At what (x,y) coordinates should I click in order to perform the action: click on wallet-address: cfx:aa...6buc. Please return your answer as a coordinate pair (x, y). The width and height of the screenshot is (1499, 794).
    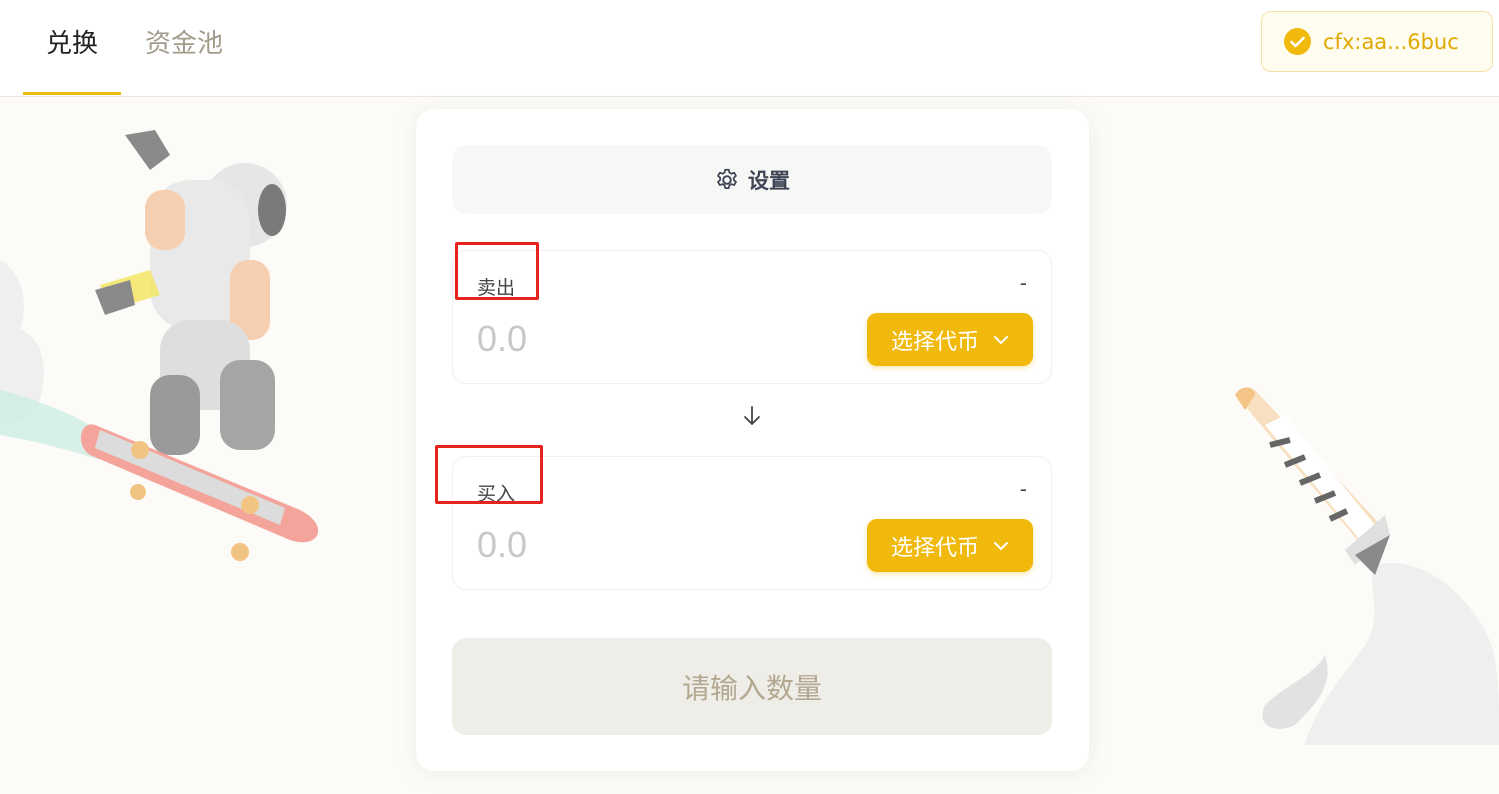
    Looking at the image, I should click on (1391, 41).